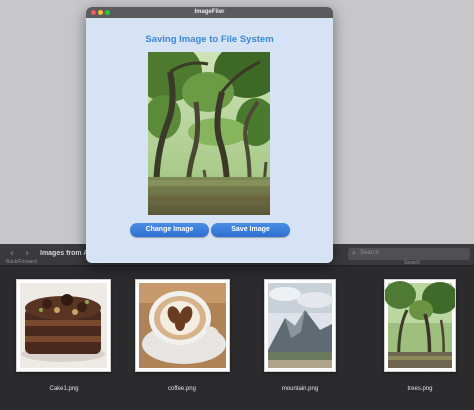  I want to click on mountain-image-icon, so click(300, 325).